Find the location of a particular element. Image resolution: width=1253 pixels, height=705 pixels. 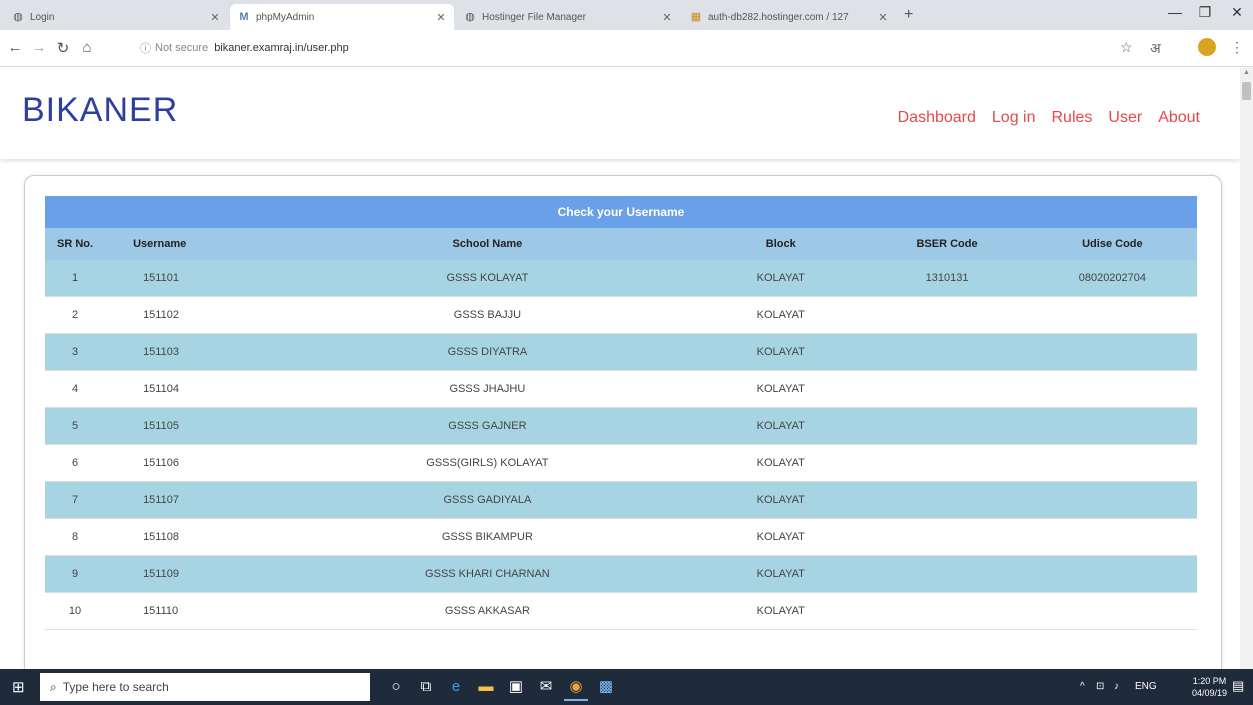

windows-start-icon: ⊞ is located at coordinates (21, 687).